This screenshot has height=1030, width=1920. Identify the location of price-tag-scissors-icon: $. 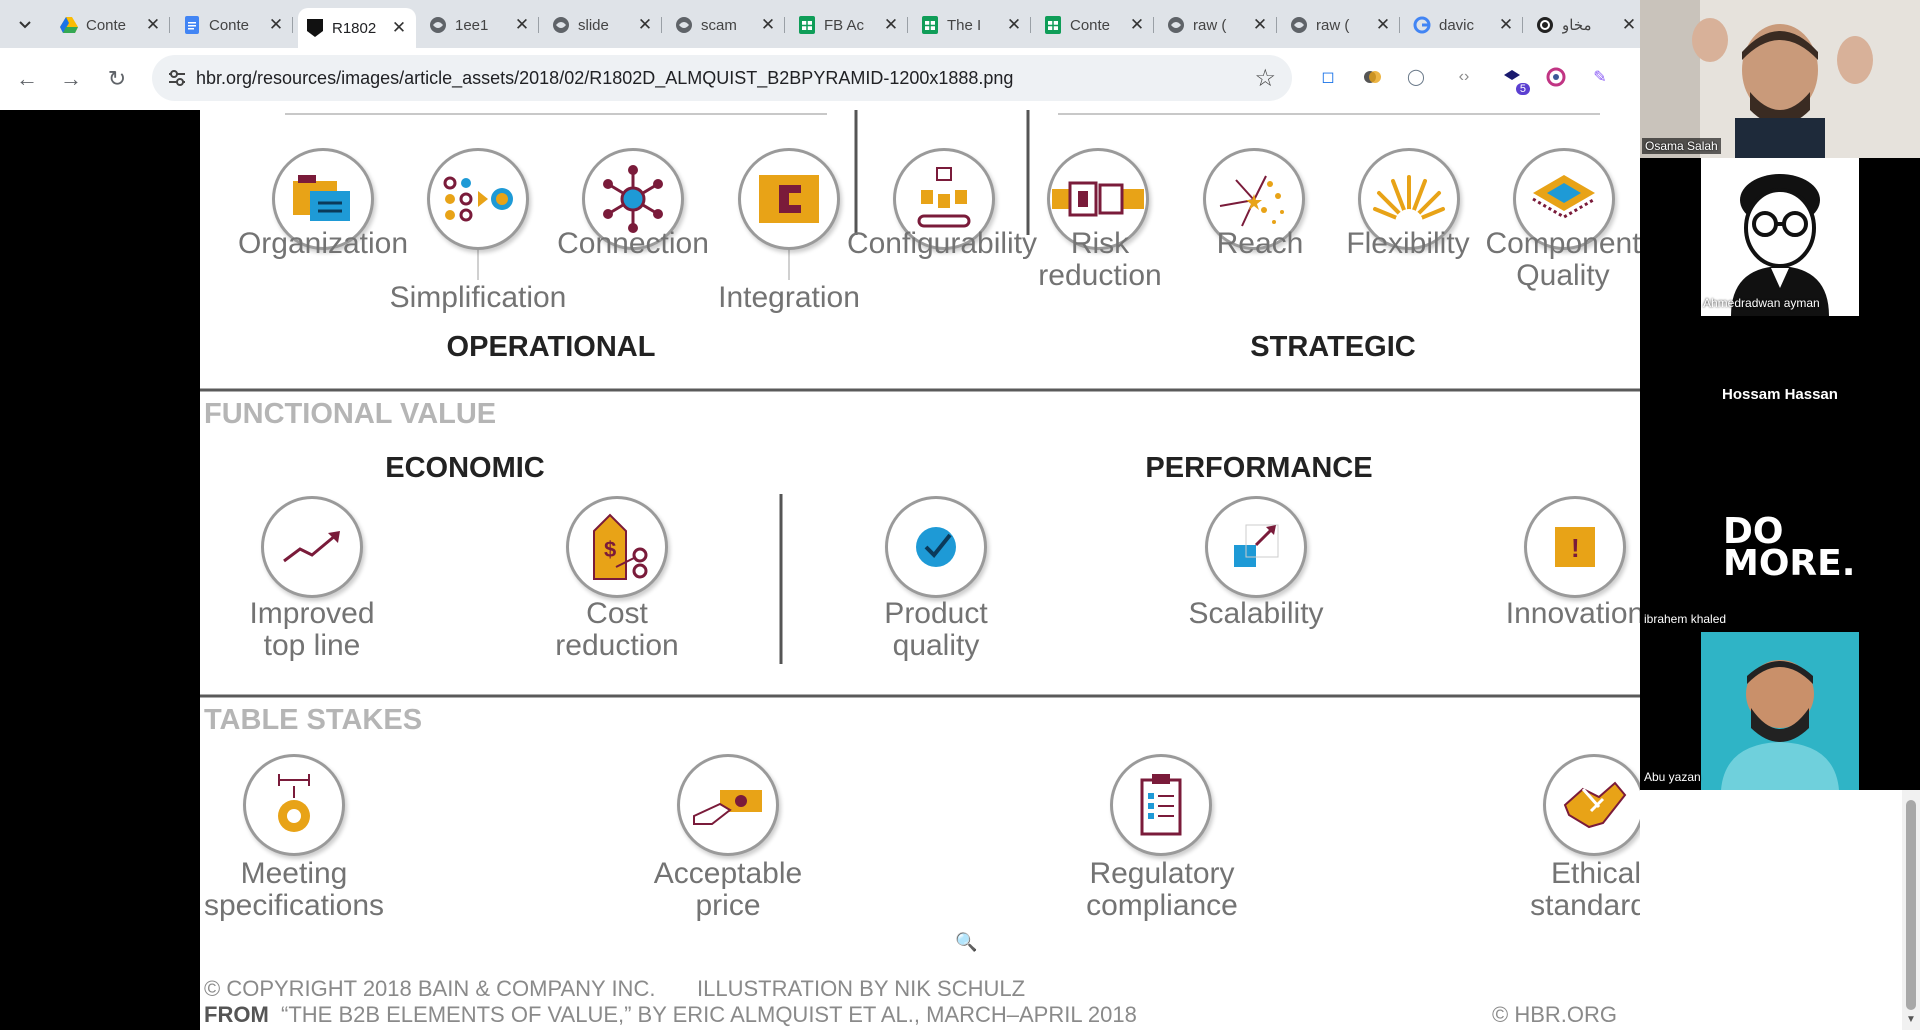
(620, 546).